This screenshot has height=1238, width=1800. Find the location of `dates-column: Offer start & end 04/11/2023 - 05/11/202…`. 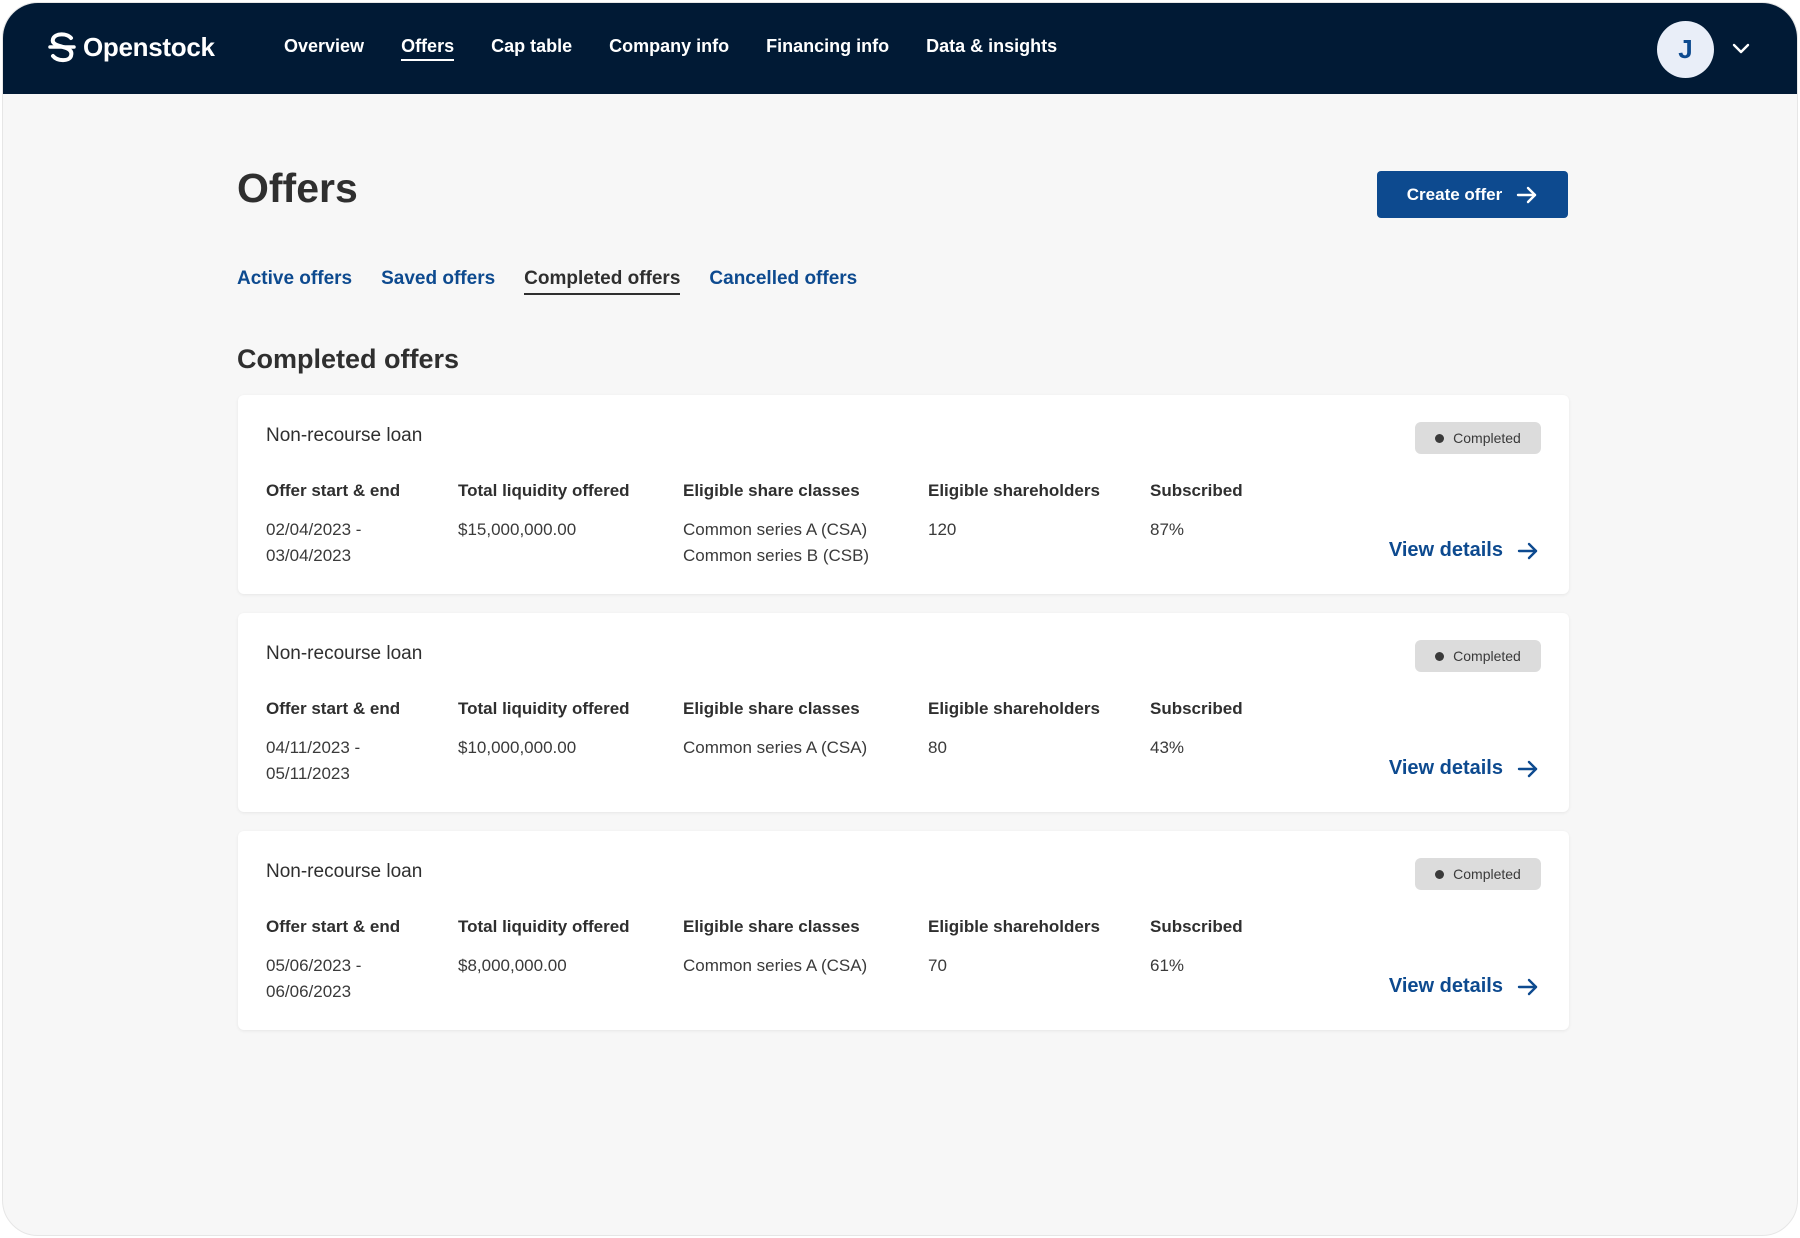

dates-column: Offer start & end 04/11/2023 - 05/11/202… is located at coordinates (333, 743).